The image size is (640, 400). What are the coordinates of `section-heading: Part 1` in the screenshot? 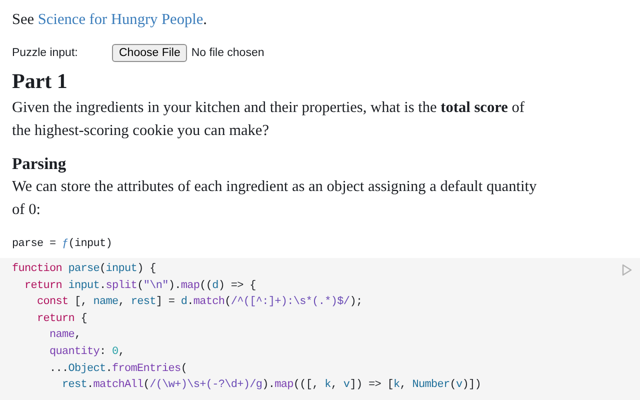 It's located at (40, 81).